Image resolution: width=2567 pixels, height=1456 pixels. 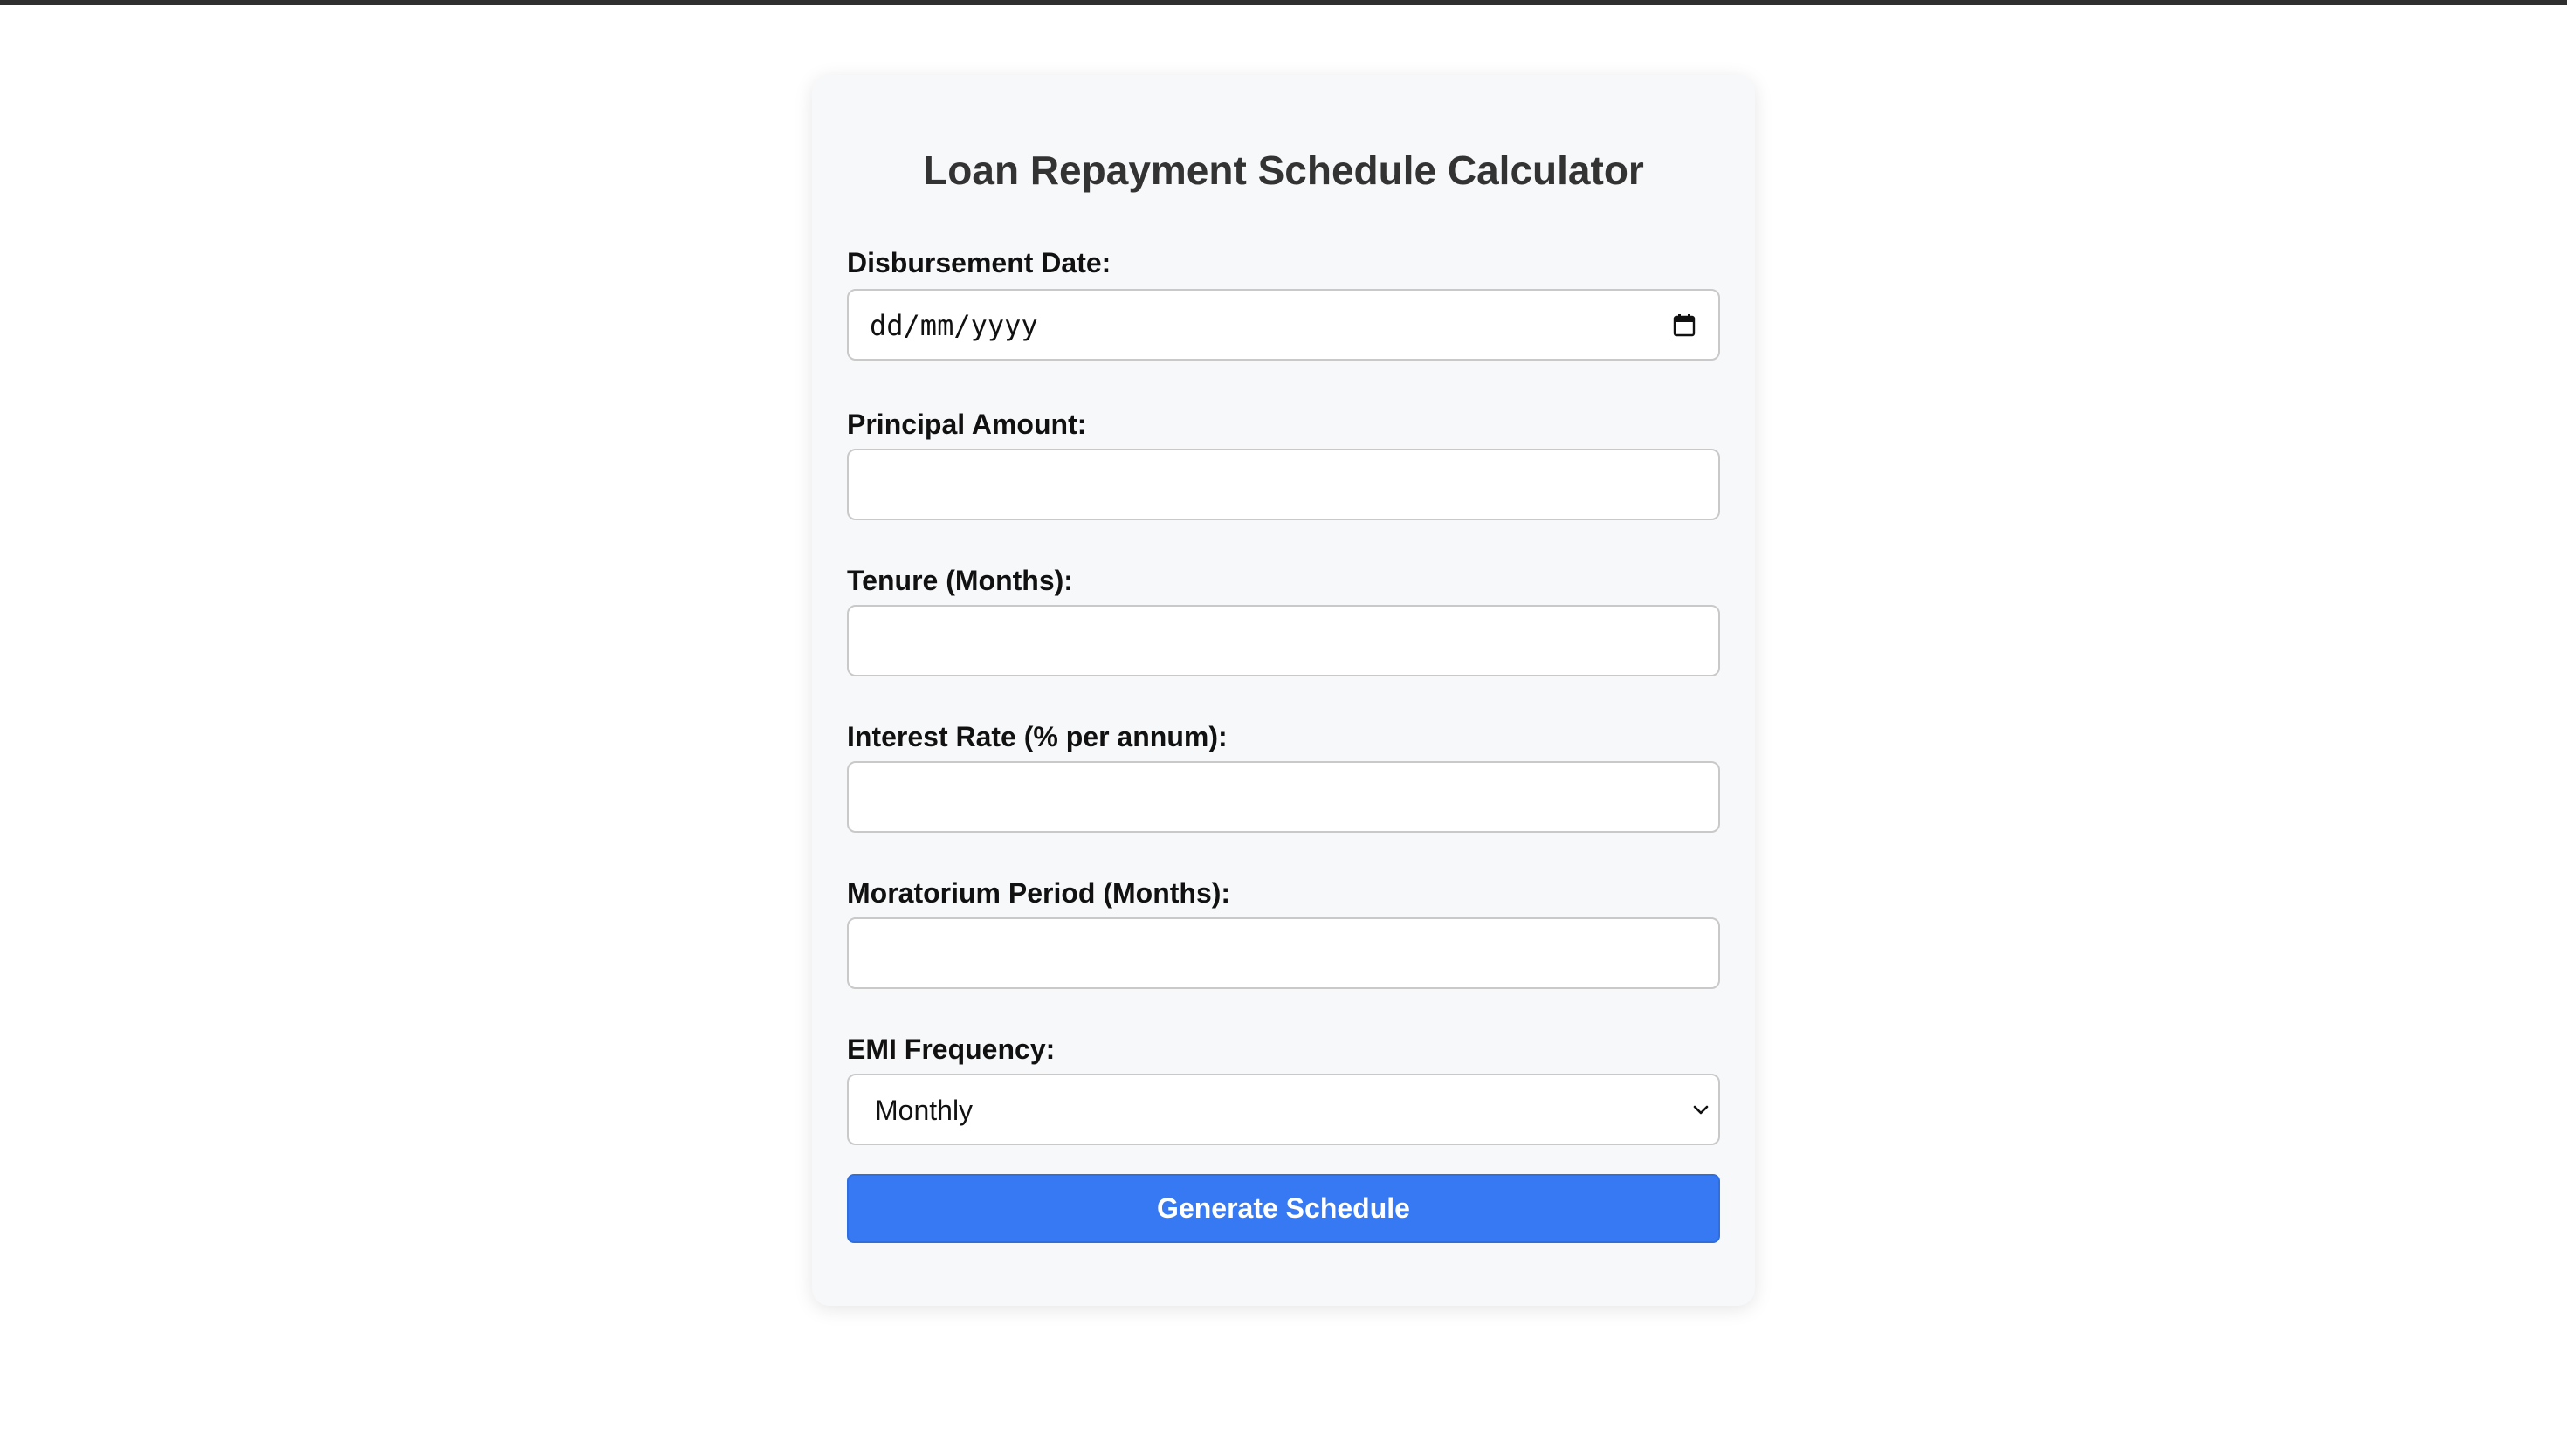 I want to click on interest-rate-input, so click(x=1283, y=797).